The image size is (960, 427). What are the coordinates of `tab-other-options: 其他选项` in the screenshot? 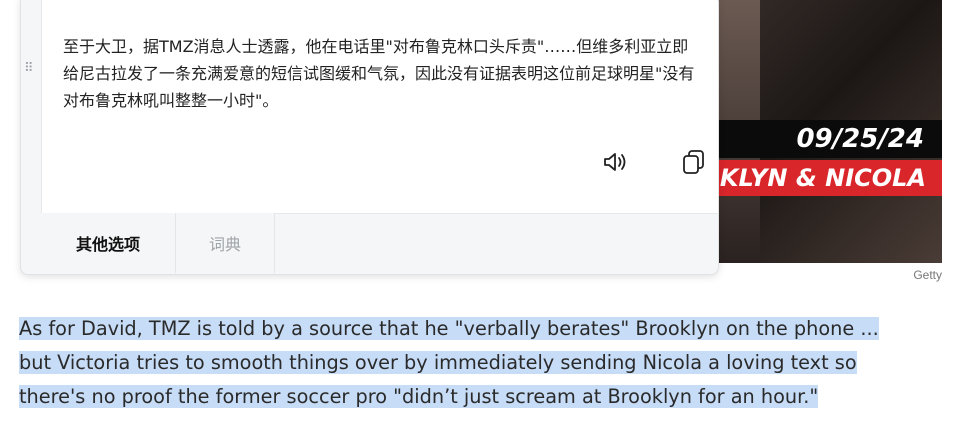 It's located at (108, 243).